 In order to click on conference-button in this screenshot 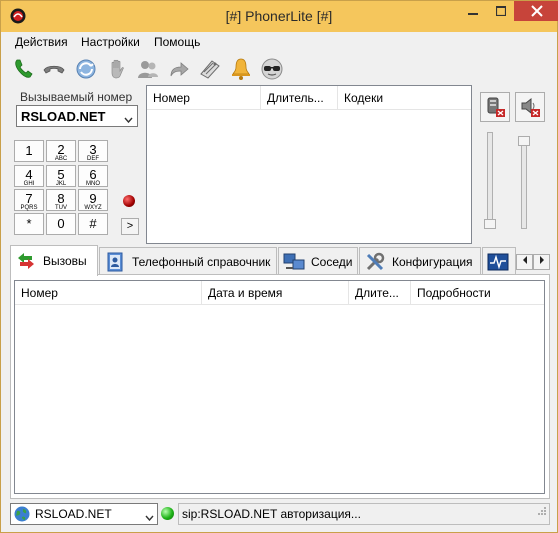, I will do `click(148, 69)`.